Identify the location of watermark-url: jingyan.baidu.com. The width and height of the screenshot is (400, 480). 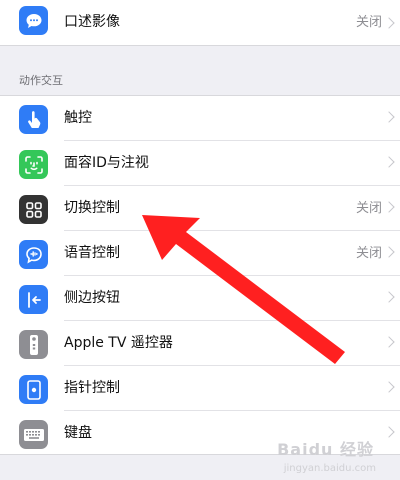
(329, 468).